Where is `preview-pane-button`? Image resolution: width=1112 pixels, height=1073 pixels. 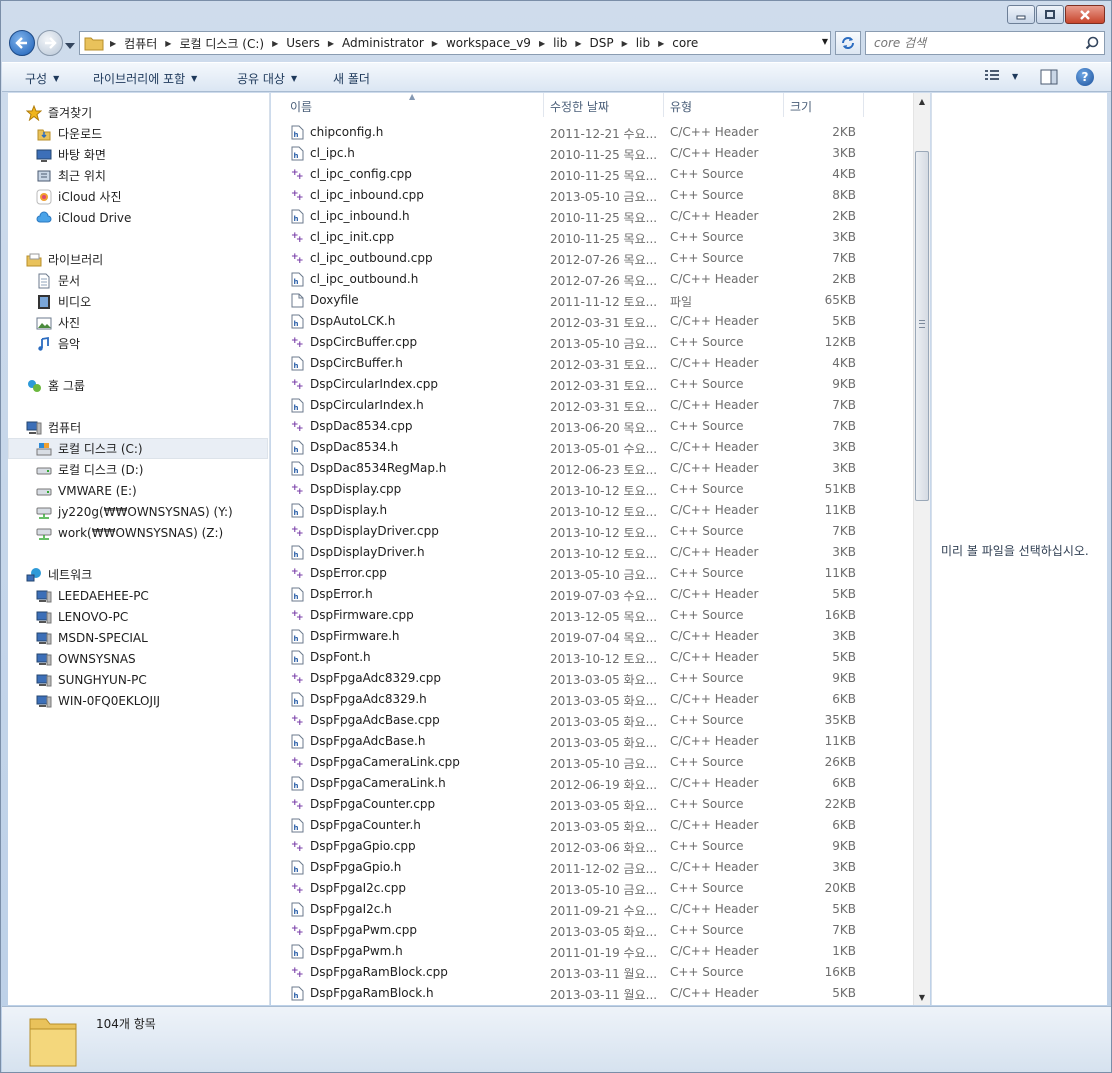 preview-pane-button is located at coordinates (1049, 78).